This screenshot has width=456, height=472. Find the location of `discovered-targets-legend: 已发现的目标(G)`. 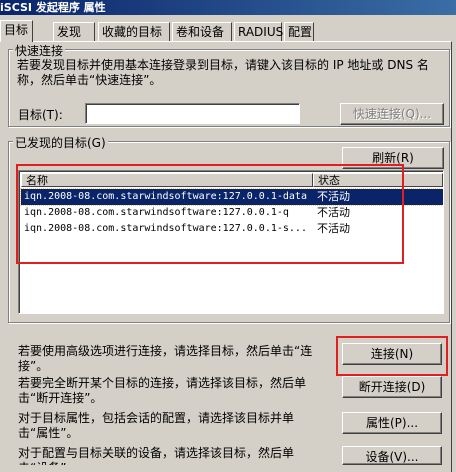

discovered-targets-legend: 已发现的目标(G) is located at coordinates (60, 142).